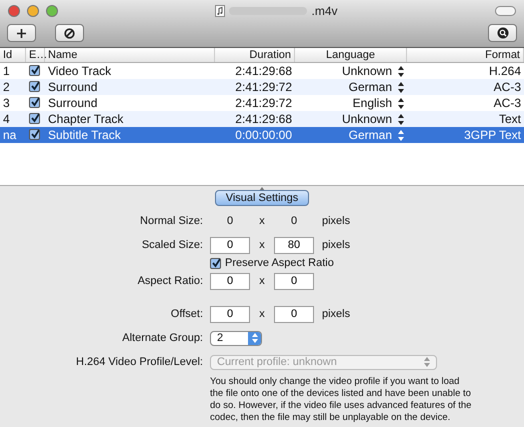  Describe the element at coordinates (505, 71) in the screenshot. I see `table-cell-text: H.264` at that location.